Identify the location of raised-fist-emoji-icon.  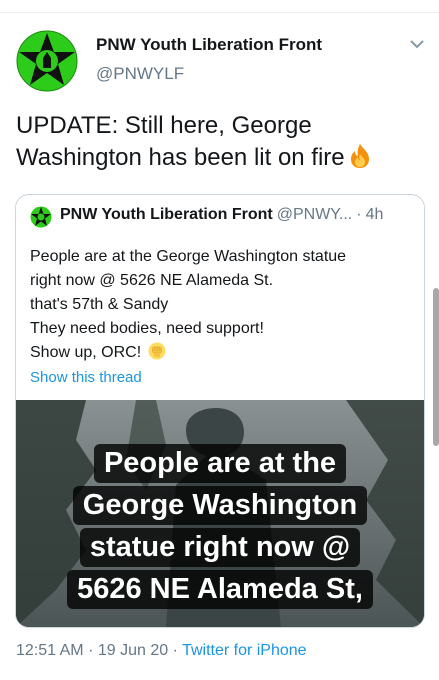
(157, 351).